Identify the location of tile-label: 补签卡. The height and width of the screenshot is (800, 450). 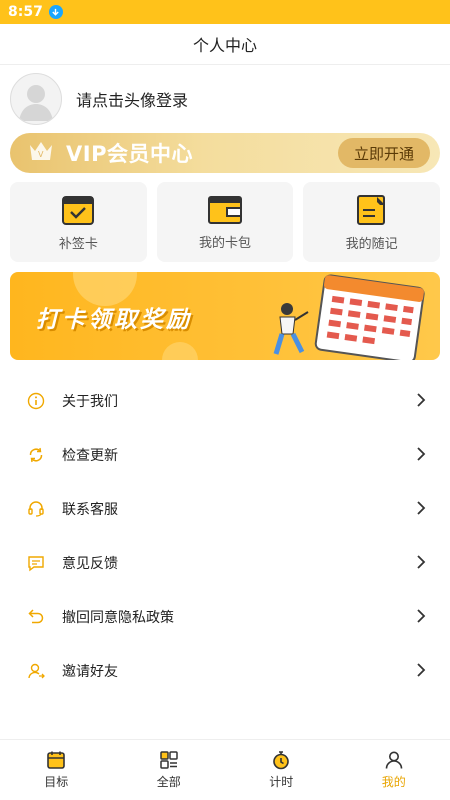
(78, 244).